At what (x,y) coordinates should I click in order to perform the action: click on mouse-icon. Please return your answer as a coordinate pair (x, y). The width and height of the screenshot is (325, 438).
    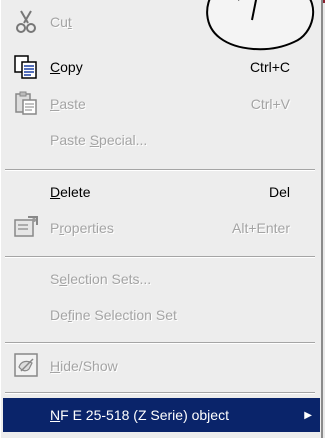
    Looking at the image, I should click on (260, 25).